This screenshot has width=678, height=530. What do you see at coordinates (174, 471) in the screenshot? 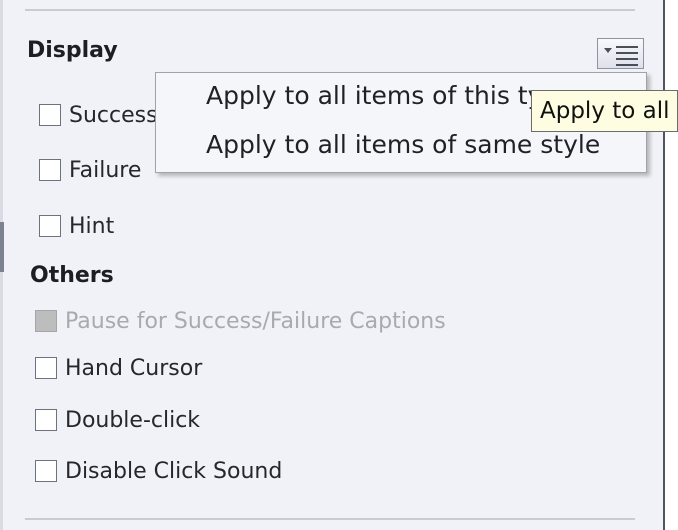
I see `disable-click-sound-label: Disable Click Sound` at bounding box center [174, 471].